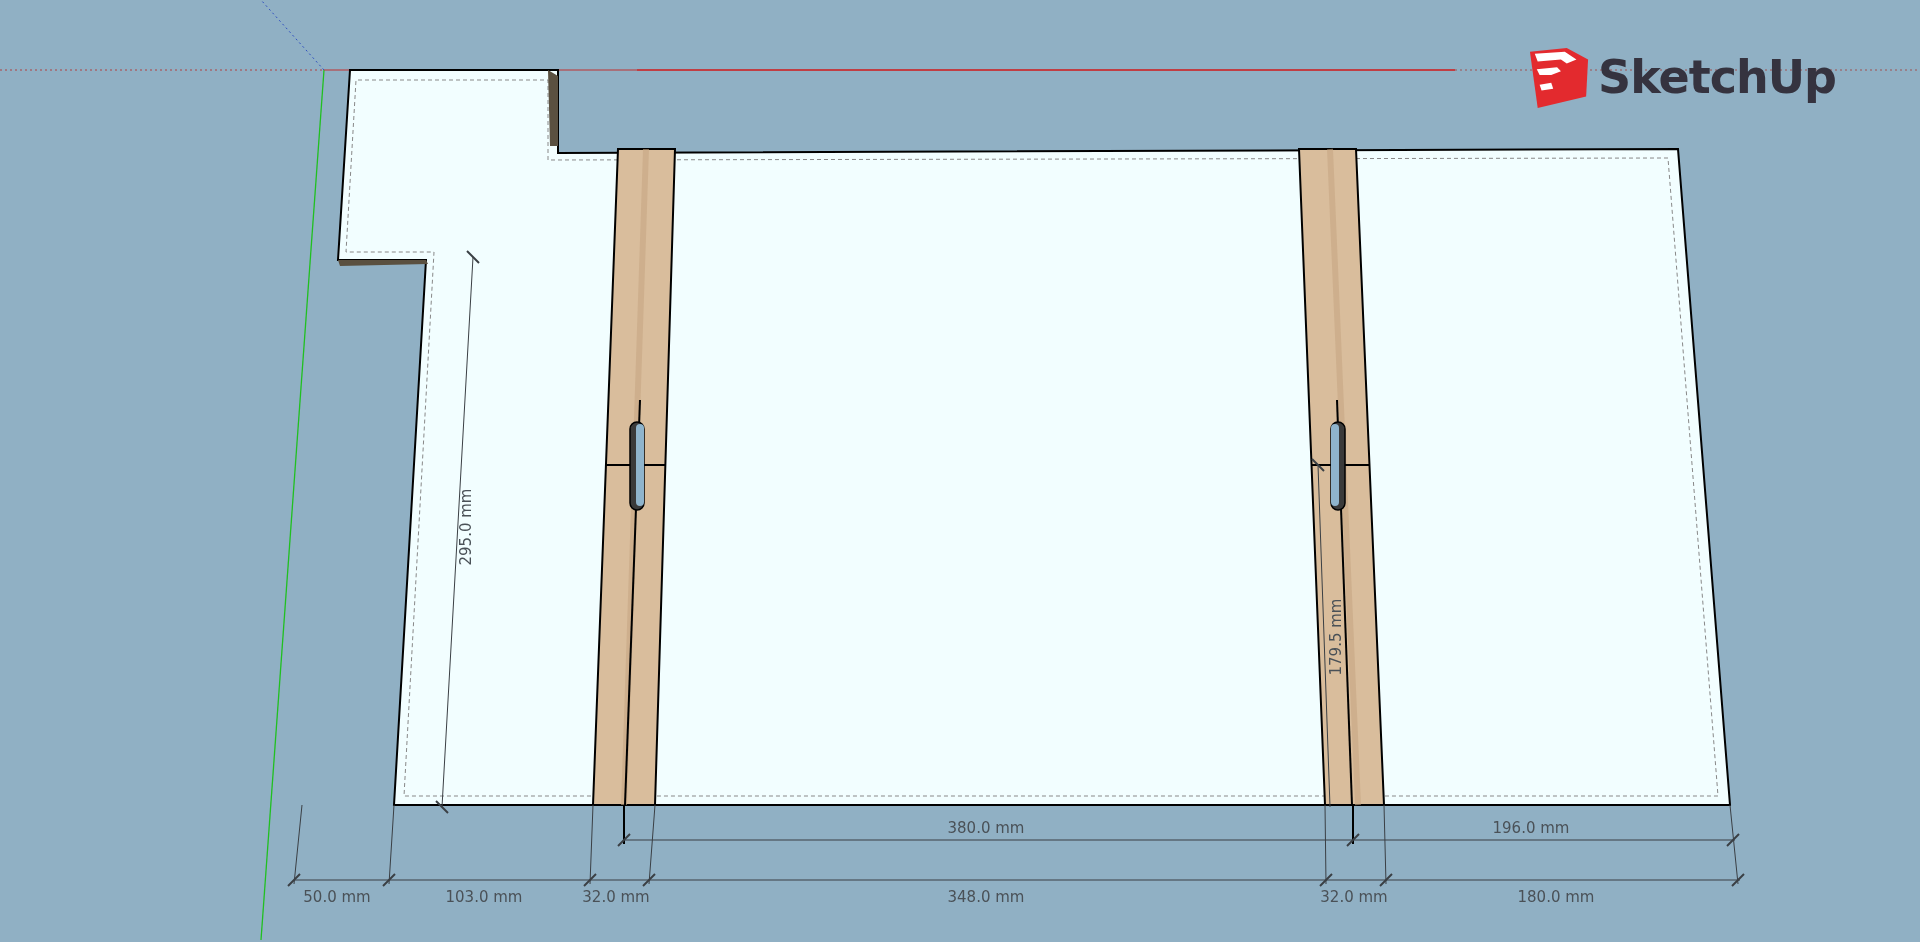  What do you see at coordinates (1559, 77) in the screenshot?
I see `logo-icon` at bounding box center [1559, 77].